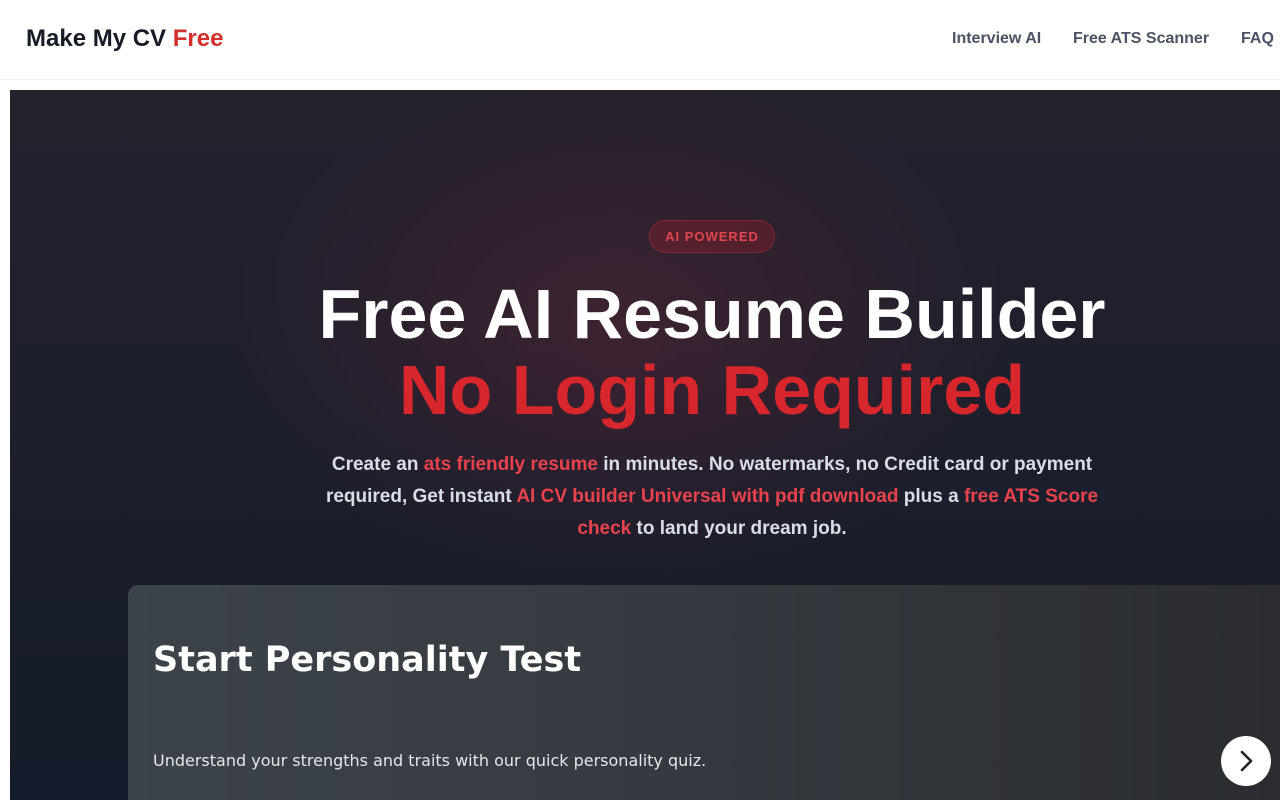  What do you see at coordinates (1141, 39) in the screenshot?
I see `nav-link-ats-scanner: Free ATS Scanner` at bounding box center [1141, 39].